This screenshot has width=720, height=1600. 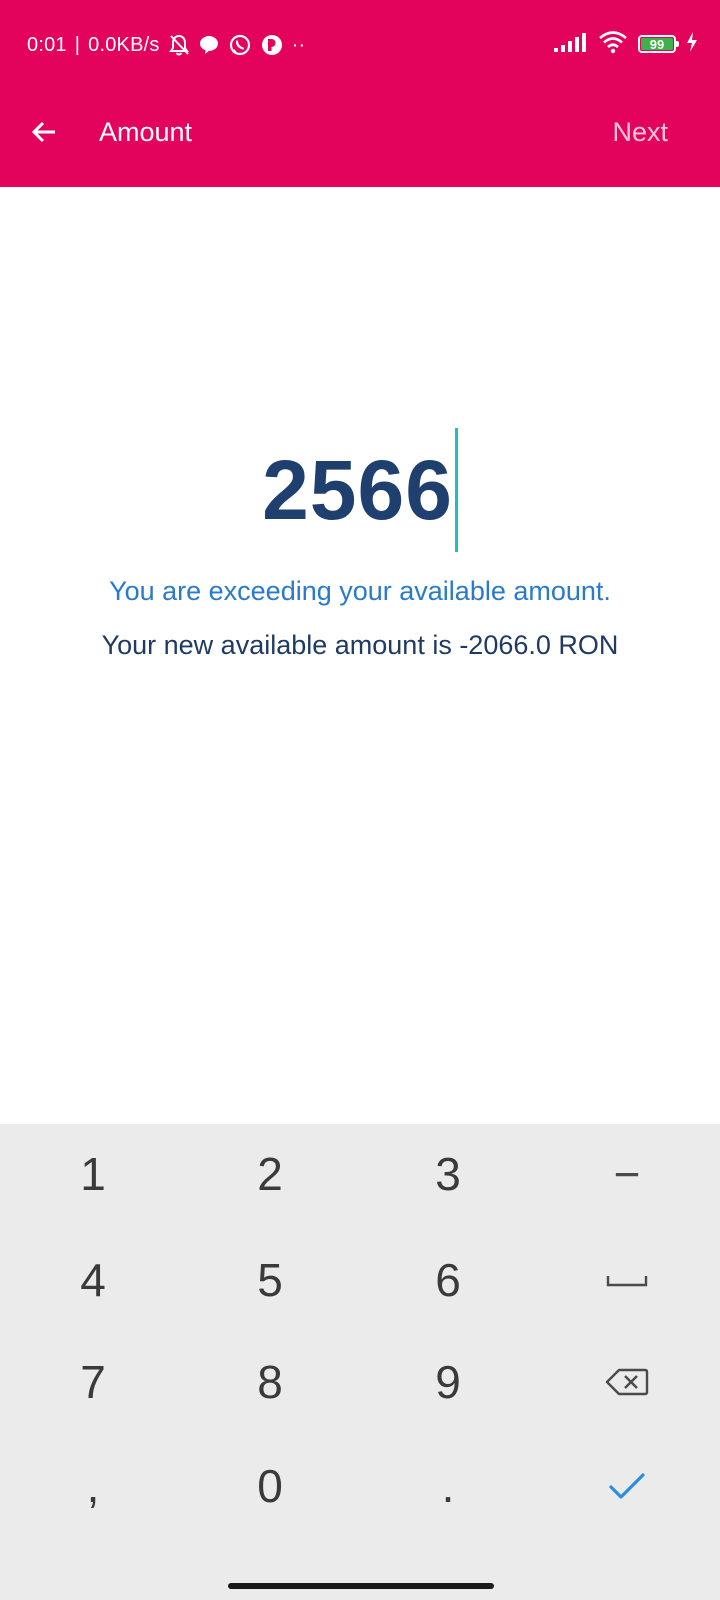 I want to click on space-icon, so click(x=627, y=1281).